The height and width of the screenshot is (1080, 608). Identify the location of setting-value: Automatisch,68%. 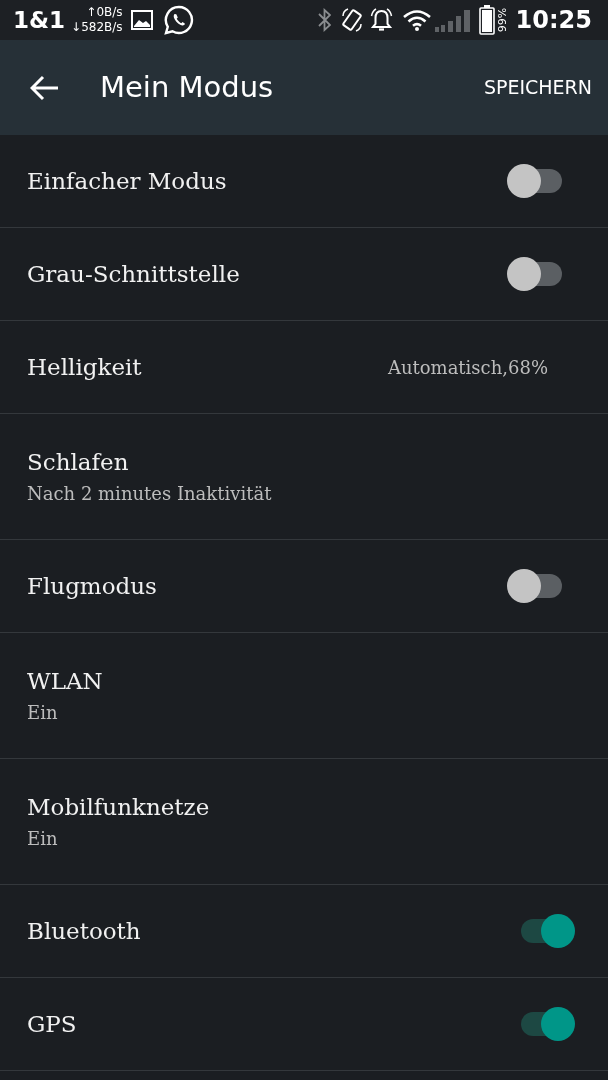
(467, 367).